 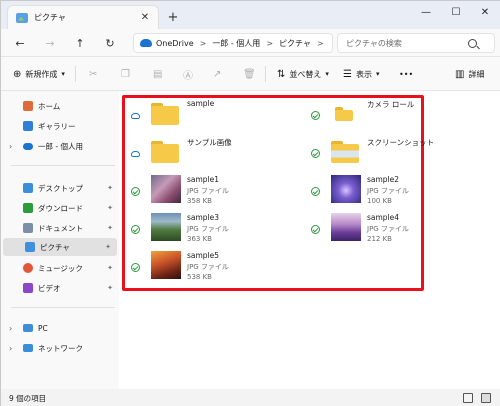 What do you see at coordinates (426, 12) in the screenshot?
I see `minimize-button: —` at bounding box center [426, 12].